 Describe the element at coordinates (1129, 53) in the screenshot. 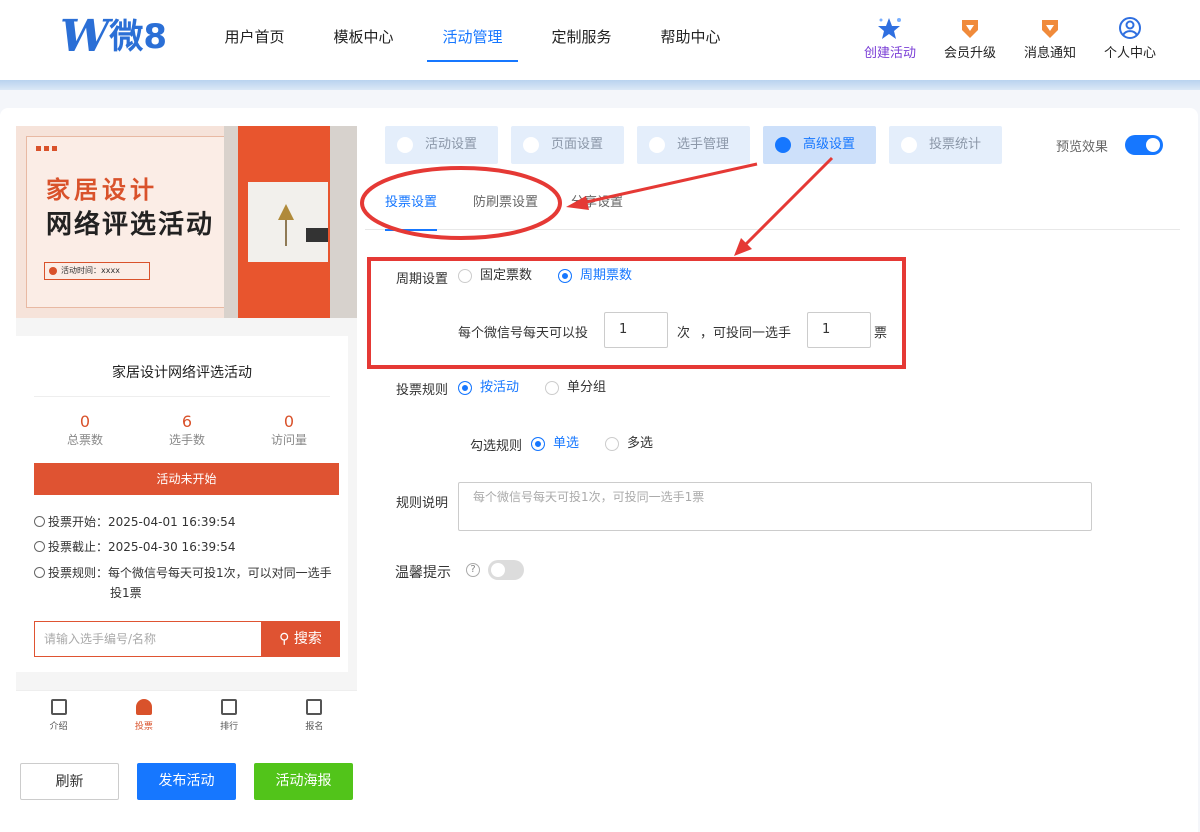

I see `profile-label: 个人中心` at that location.